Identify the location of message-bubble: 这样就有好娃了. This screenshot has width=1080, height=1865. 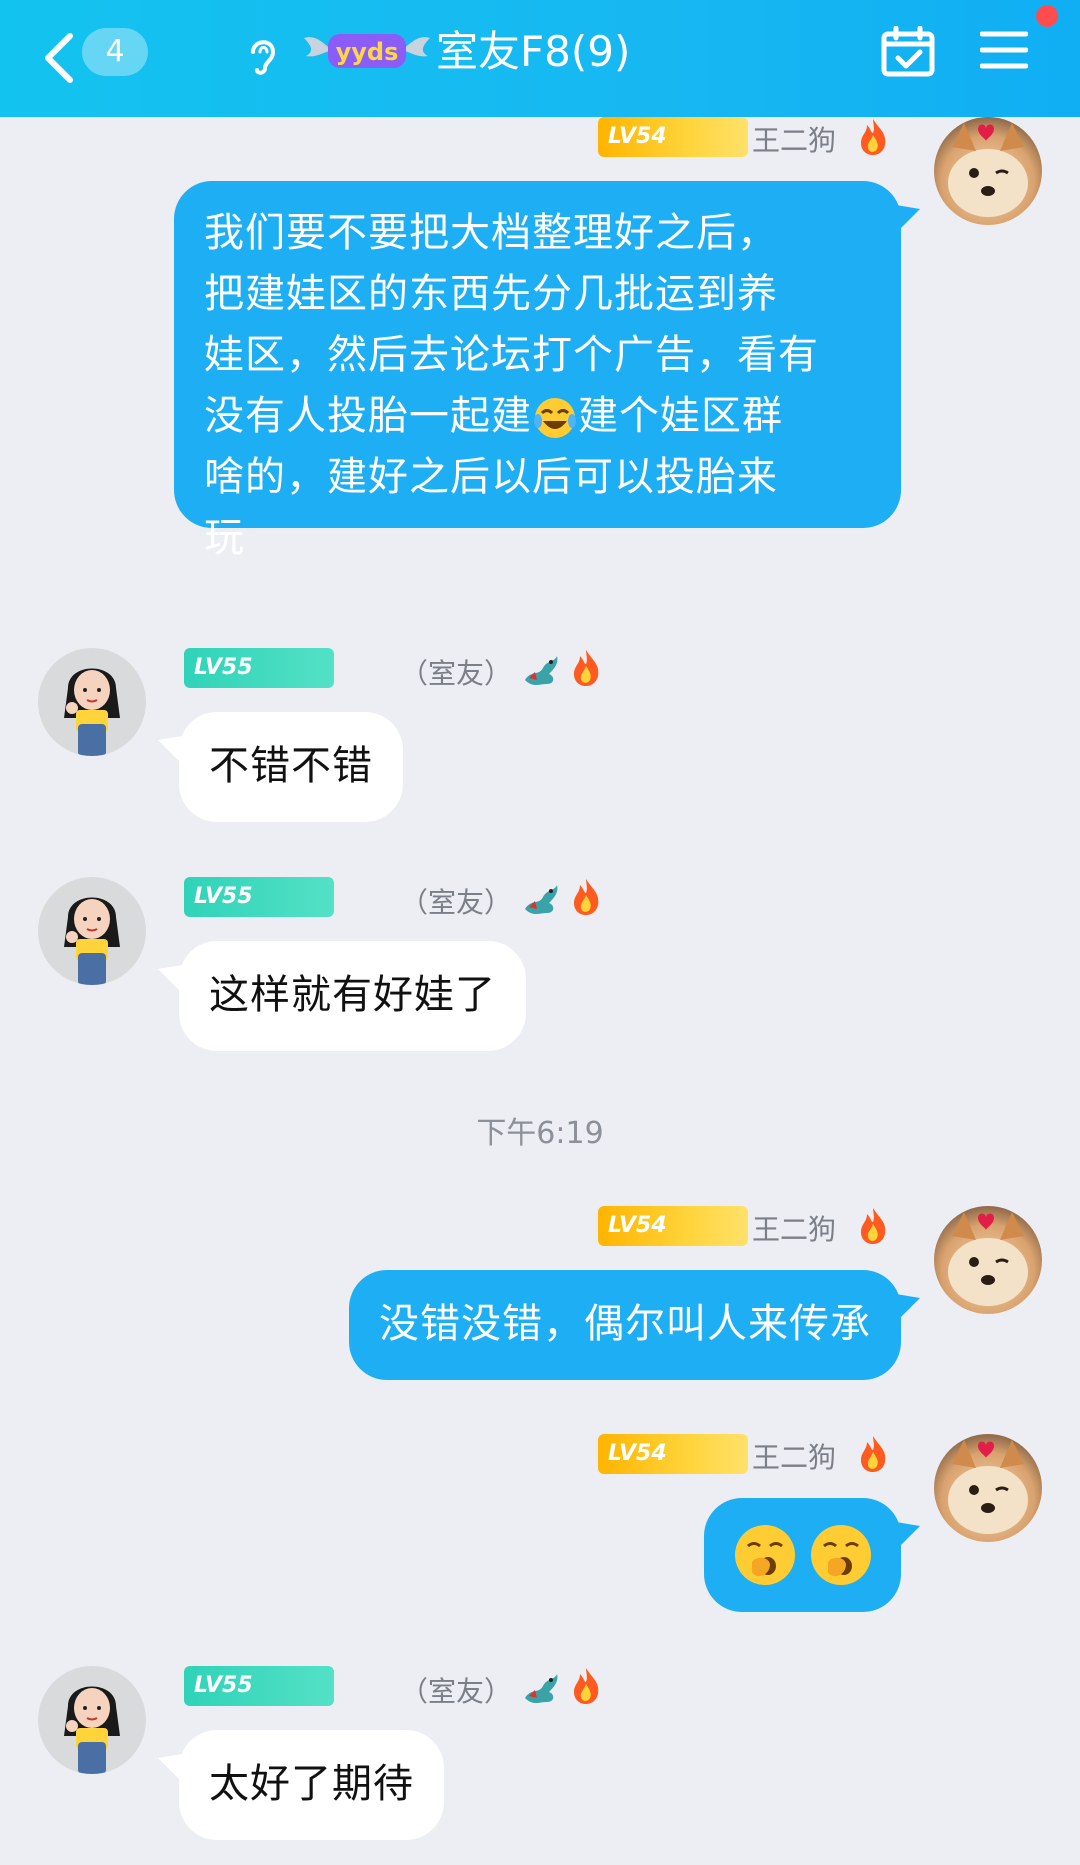
(352, 996).